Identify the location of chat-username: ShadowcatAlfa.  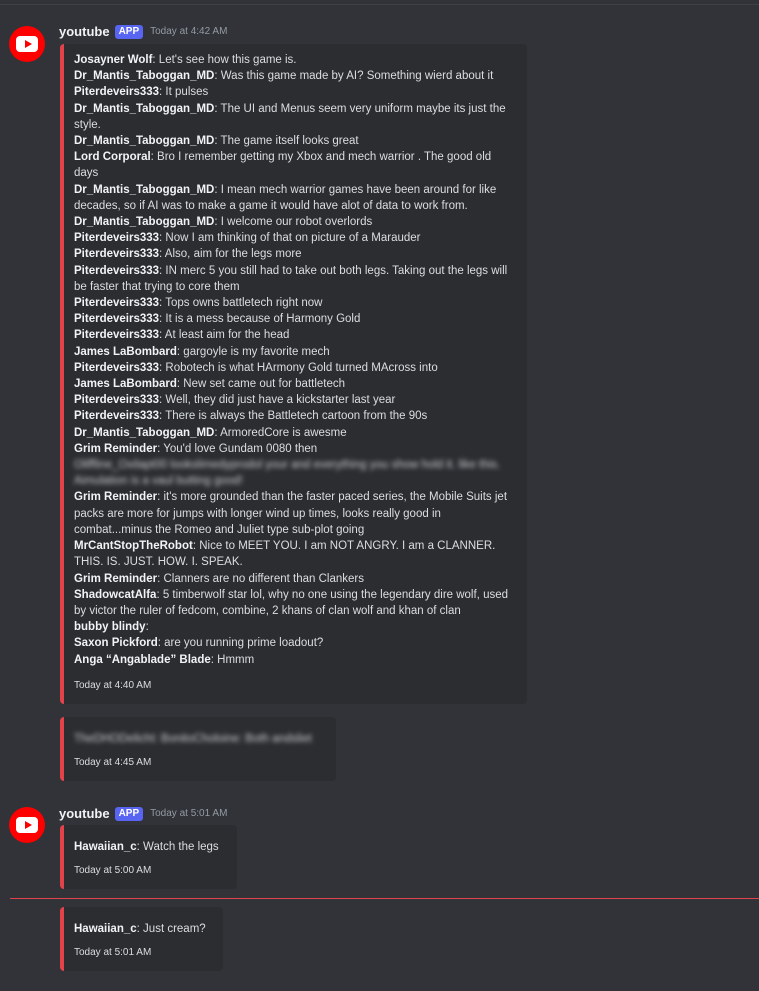
(115, 594).